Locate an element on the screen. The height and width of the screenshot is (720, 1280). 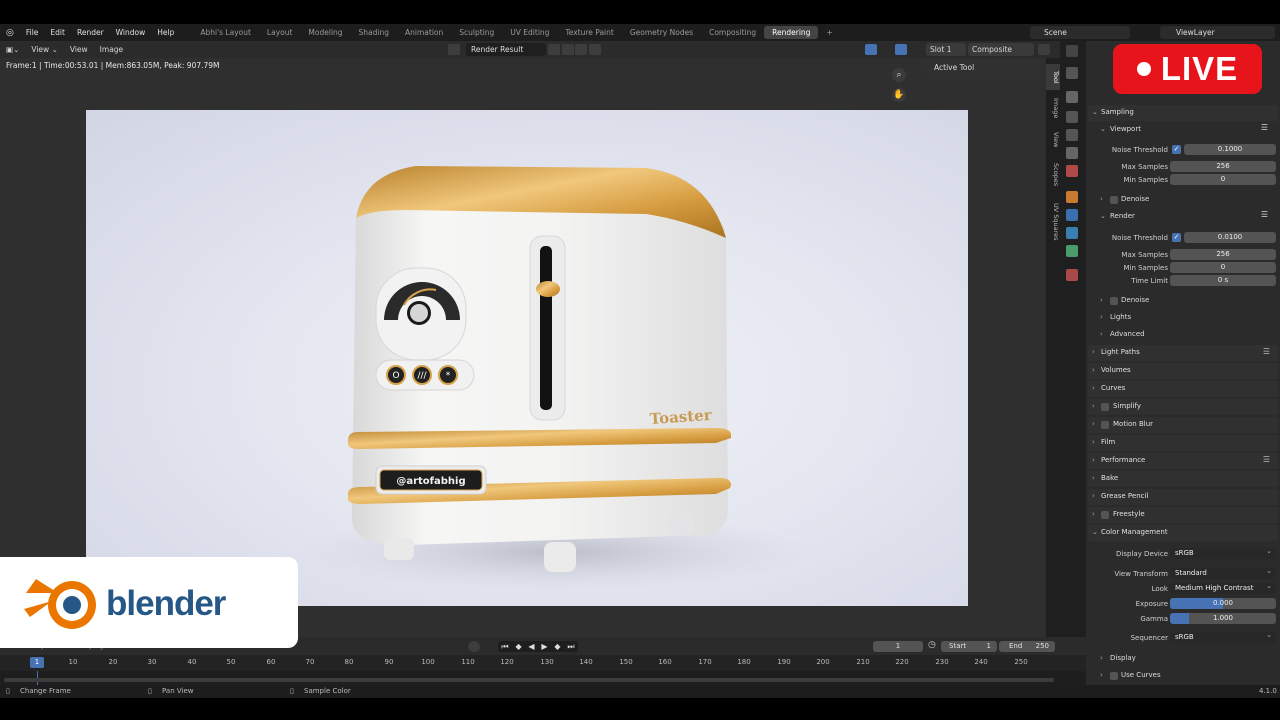
new-image-icon is located at coordinates (568, 49).